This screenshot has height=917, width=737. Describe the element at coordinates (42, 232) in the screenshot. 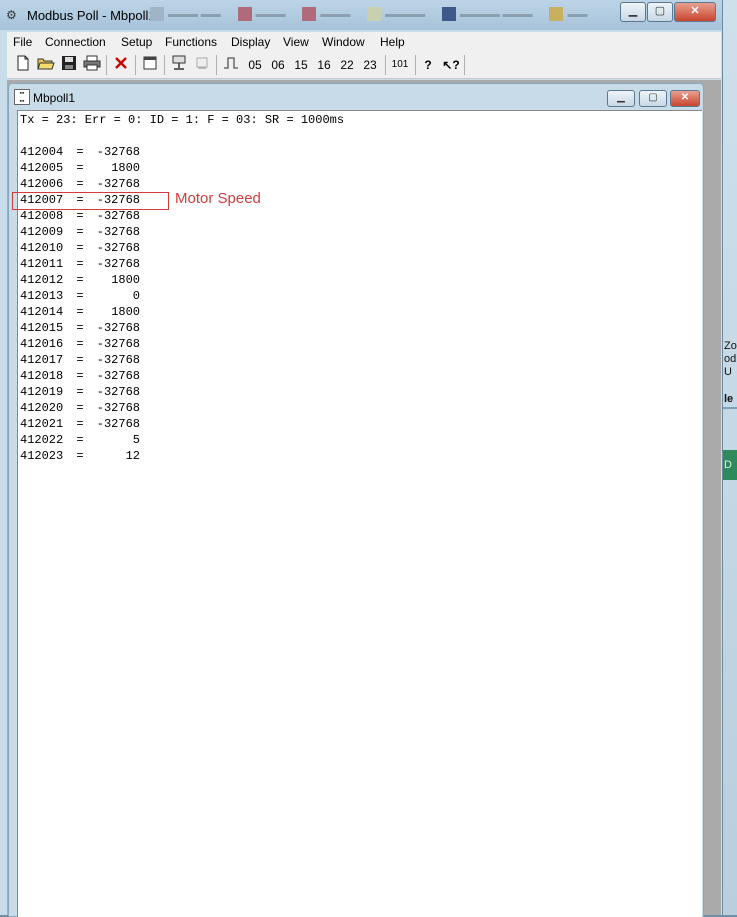

I see `register-address: 412009` at that location.